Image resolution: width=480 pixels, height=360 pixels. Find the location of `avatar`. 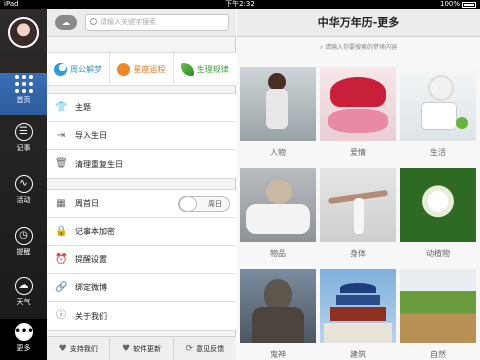

avatar is located at coordinates (23, 32).